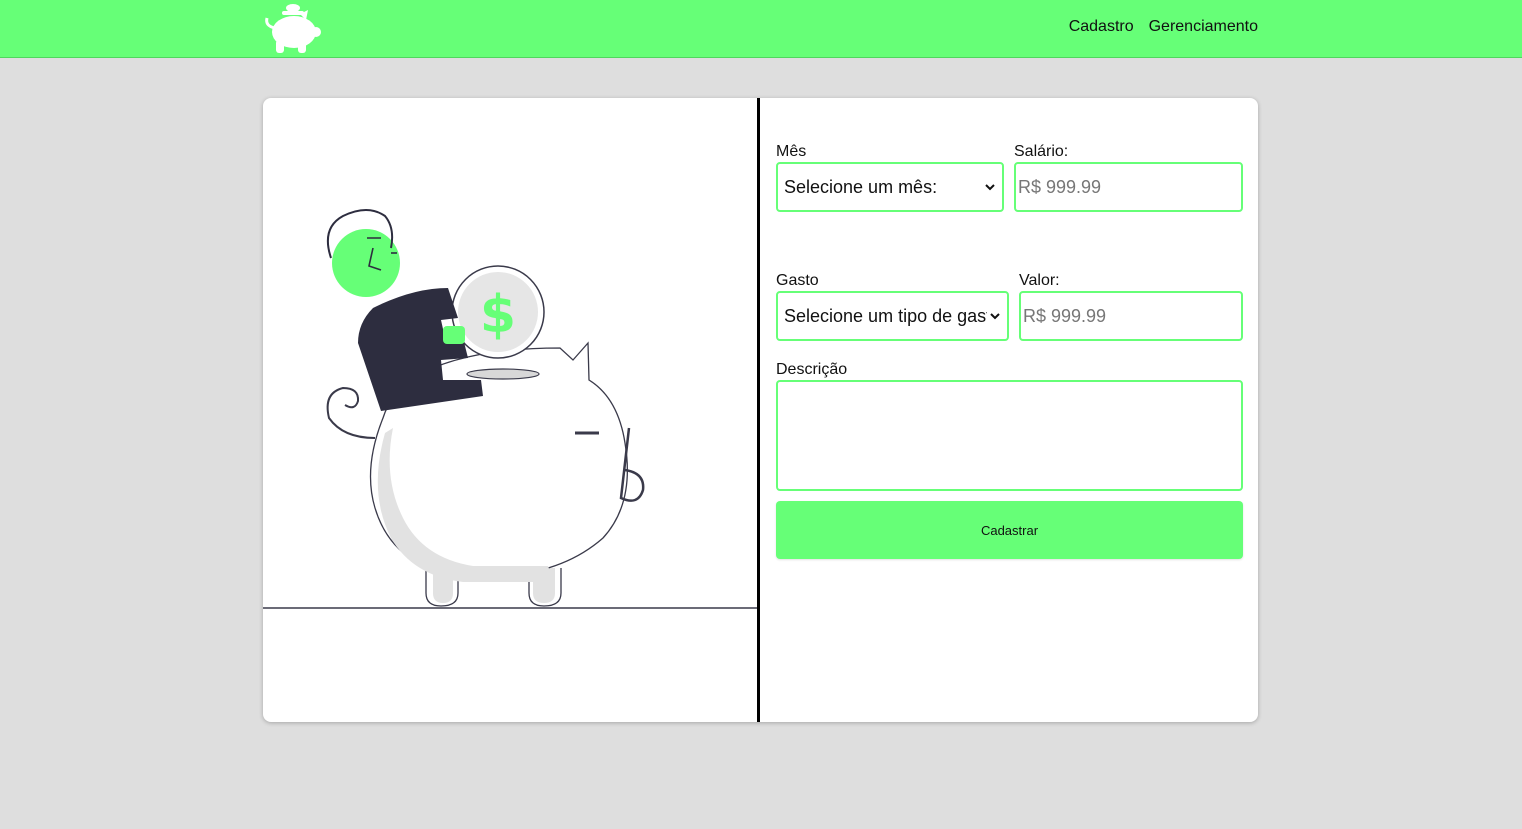  I want to click on expense-type-select-value: Selecione um tipo de gasto, so click(885, 315).